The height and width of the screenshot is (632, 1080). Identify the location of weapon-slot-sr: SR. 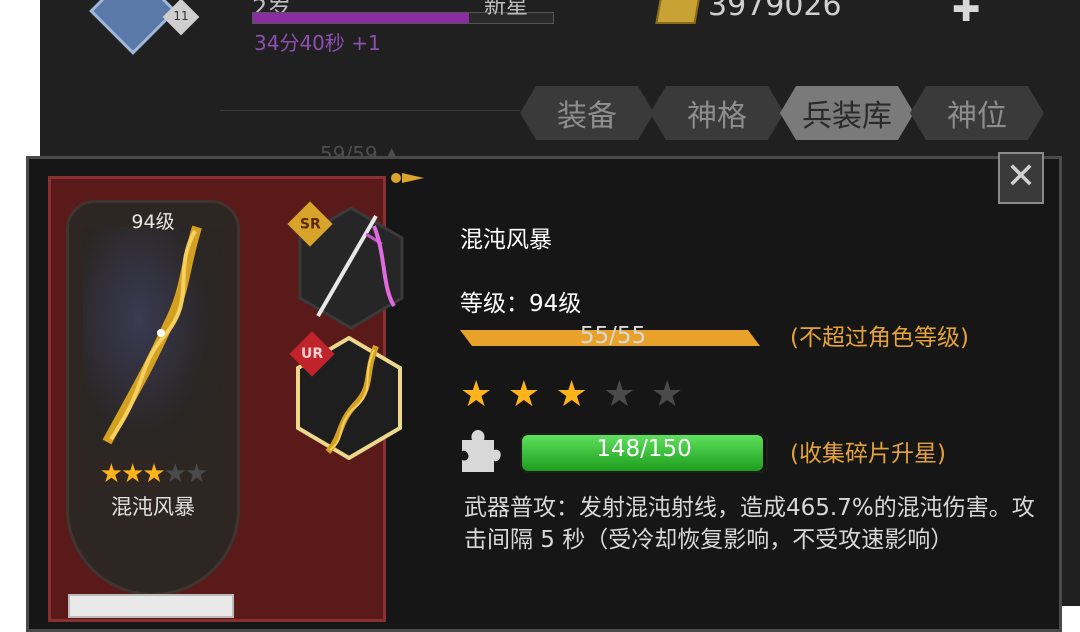
(346, 265).